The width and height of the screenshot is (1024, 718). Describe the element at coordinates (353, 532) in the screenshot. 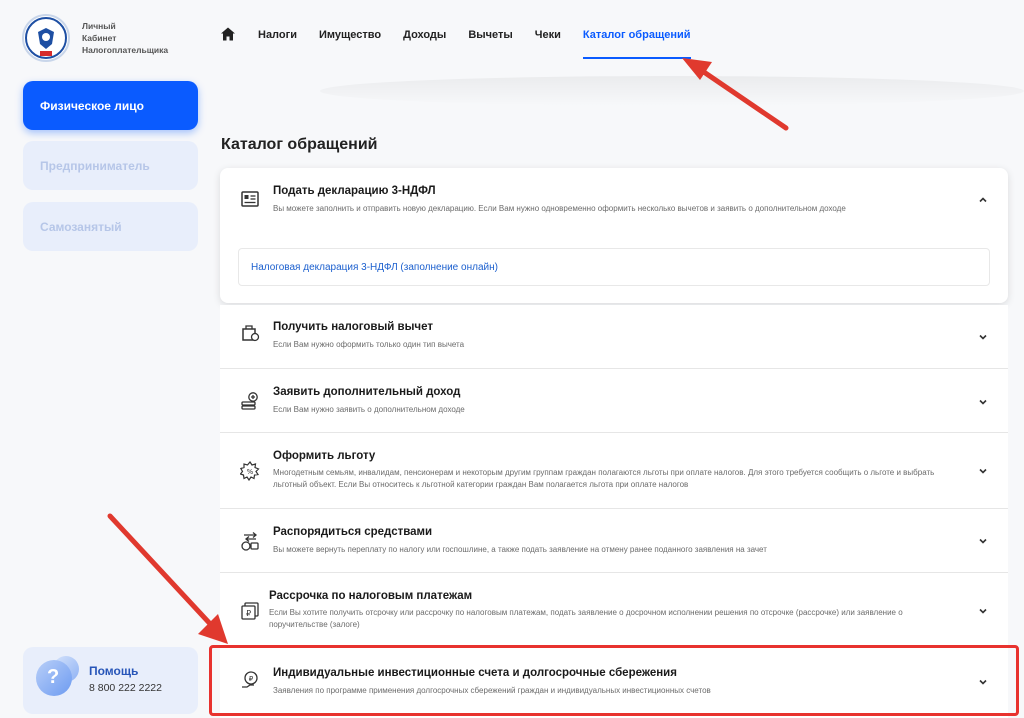

I see `catalog-item-title: Распорядиться средствами` at that location.